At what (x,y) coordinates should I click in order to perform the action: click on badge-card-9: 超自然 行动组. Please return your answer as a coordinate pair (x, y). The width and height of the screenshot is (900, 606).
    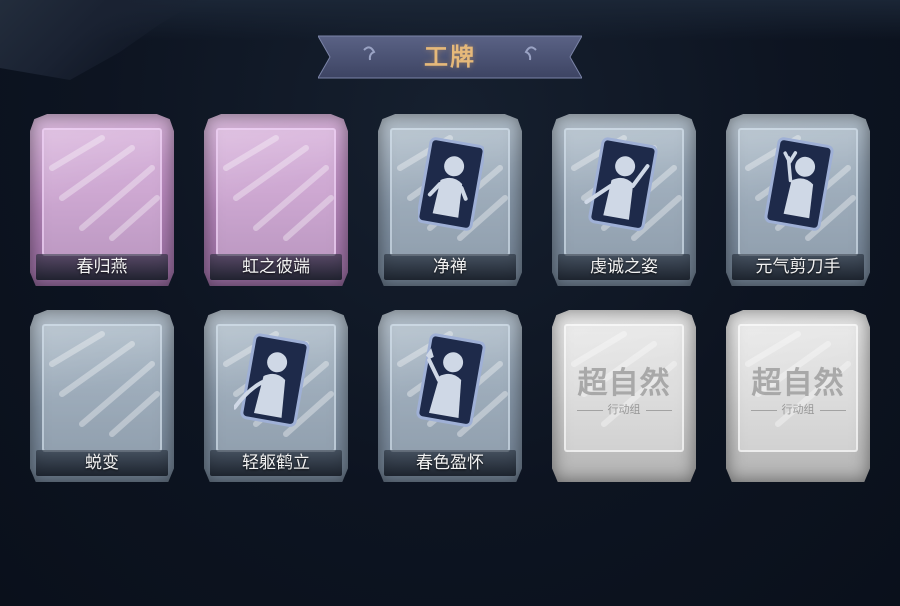
    Looking at the image, I should click on (624, 396).